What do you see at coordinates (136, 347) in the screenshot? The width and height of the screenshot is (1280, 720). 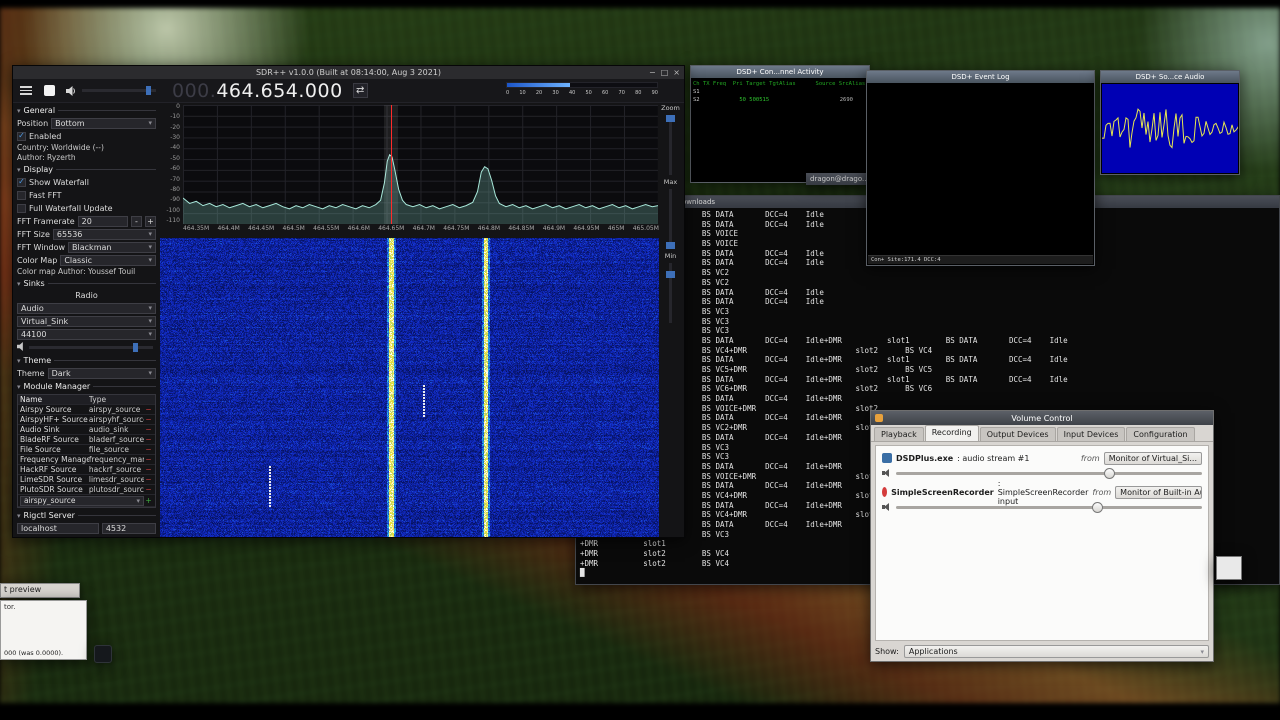 I see `sink-volume-handle` at bounding box center [136, 347].